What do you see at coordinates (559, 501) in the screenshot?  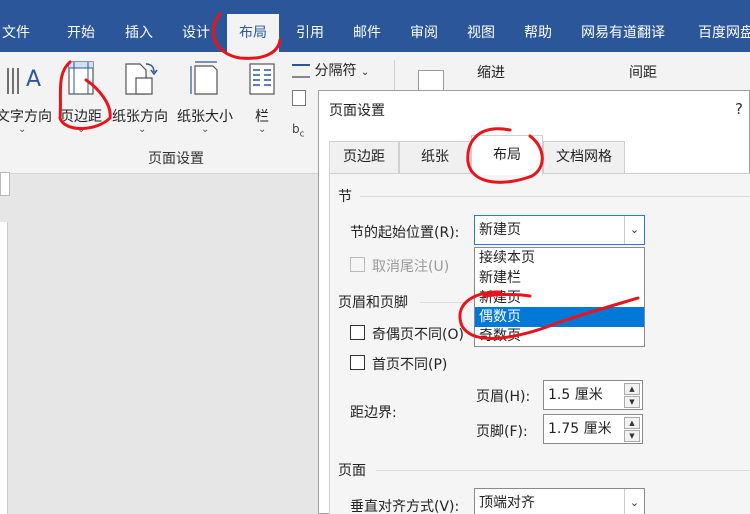 I see `vertical-align-select: 顶端对齐 ⌄` at bounding box center [559, 501].